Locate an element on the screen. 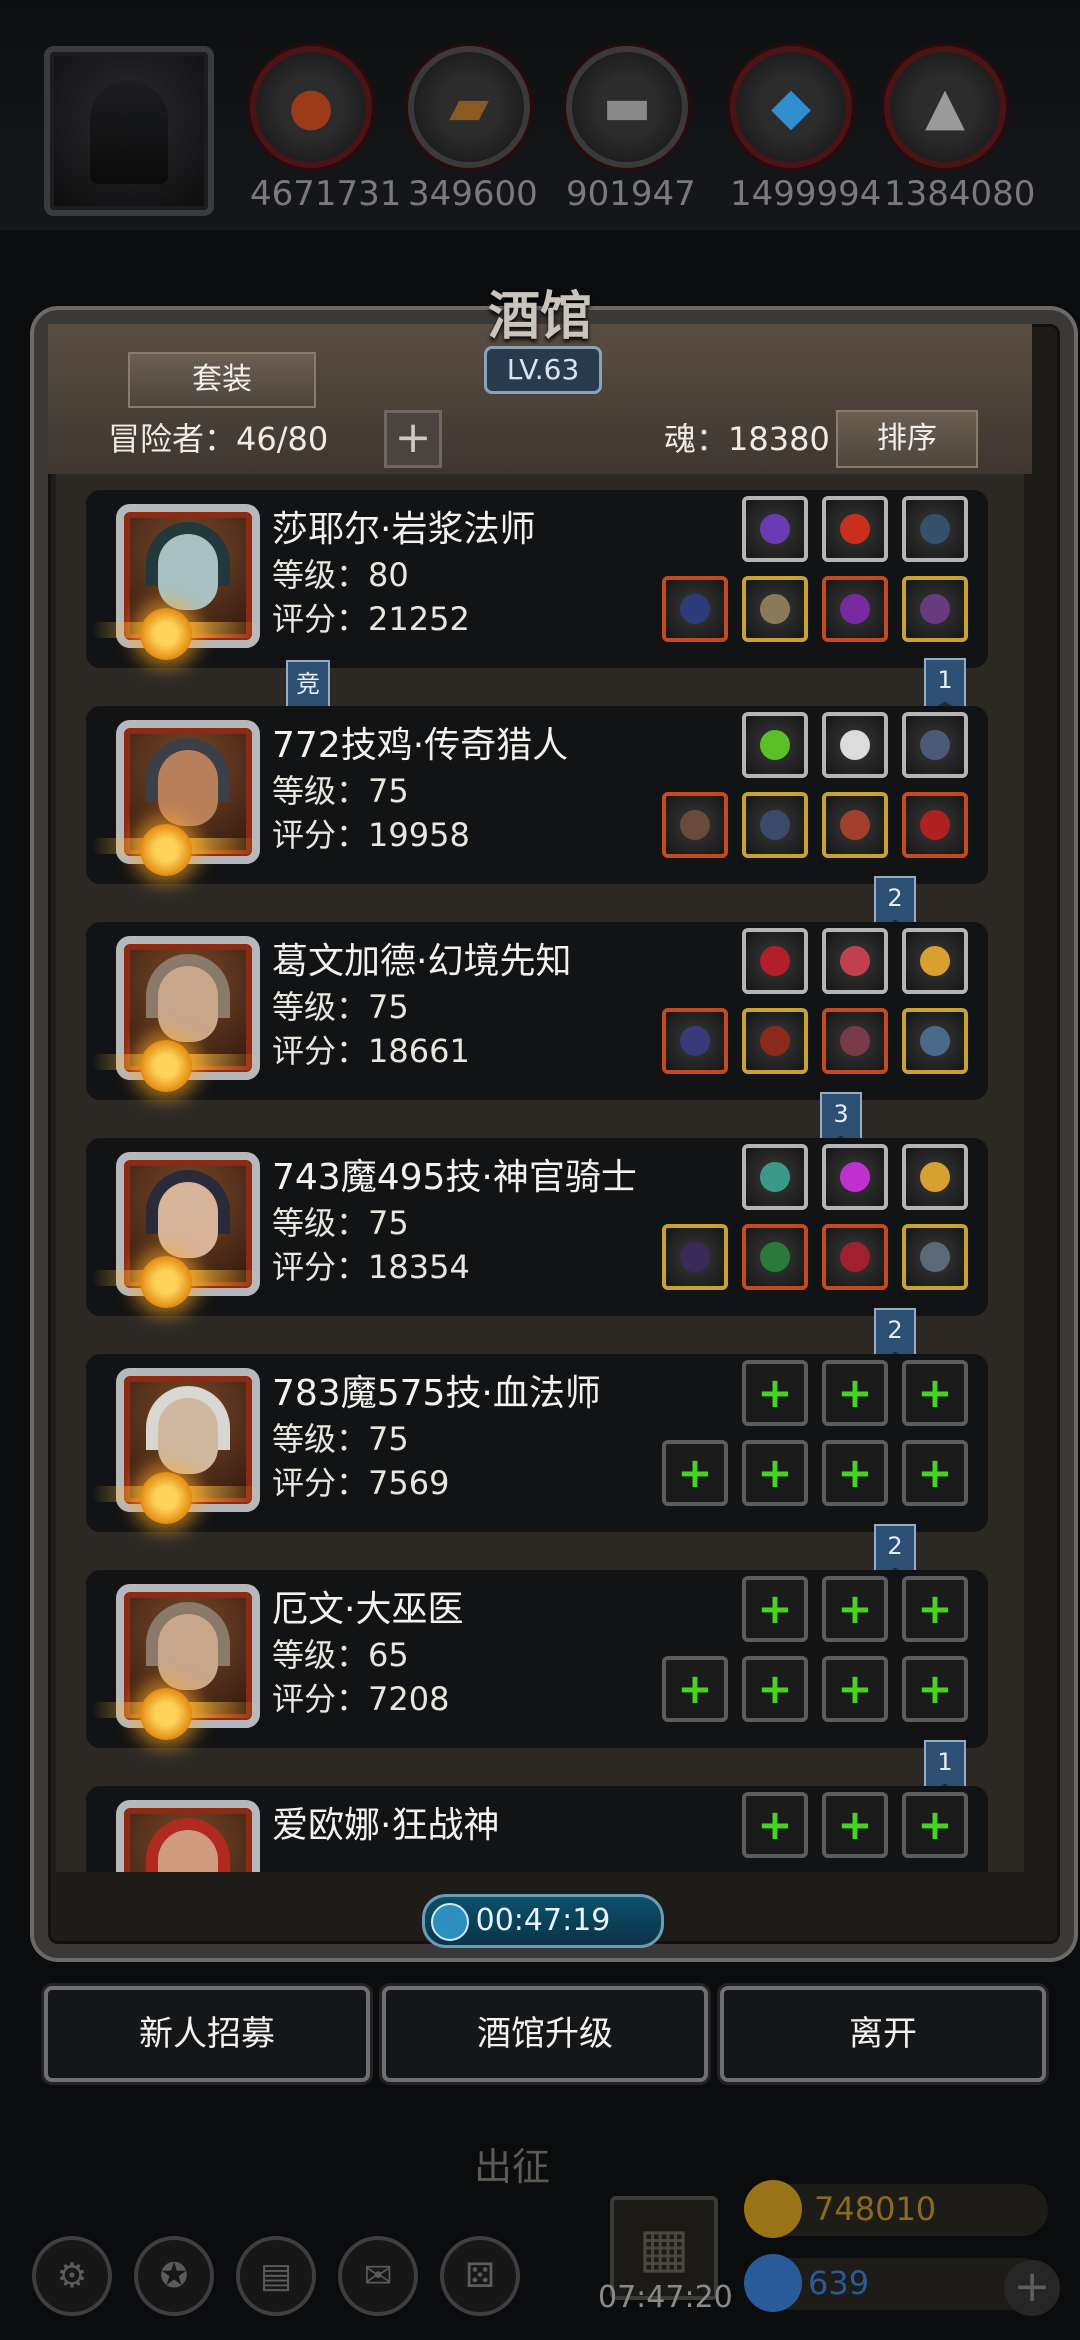  armor-icon is located at coordinates (775, 1041).